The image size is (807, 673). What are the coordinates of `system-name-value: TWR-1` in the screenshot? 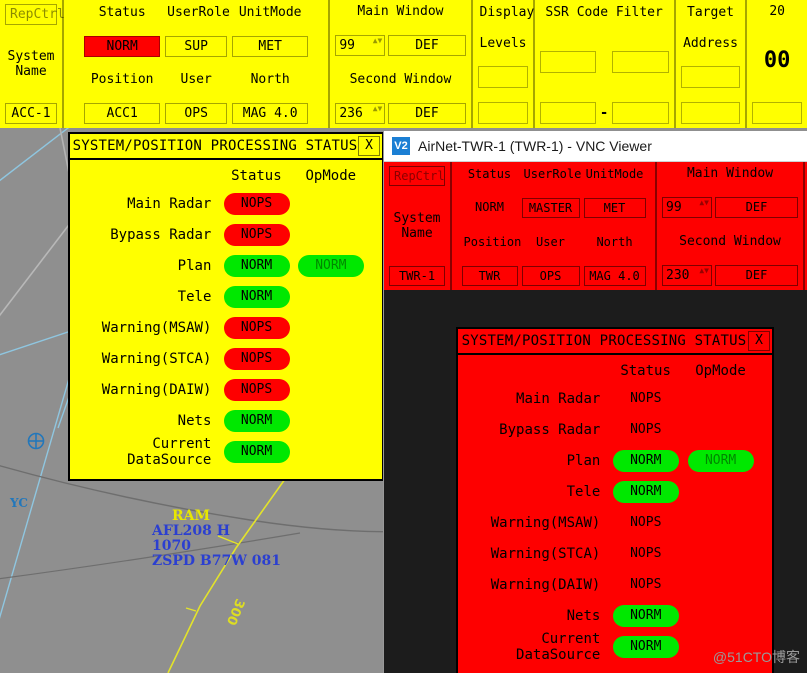 It's located at (417, 276).